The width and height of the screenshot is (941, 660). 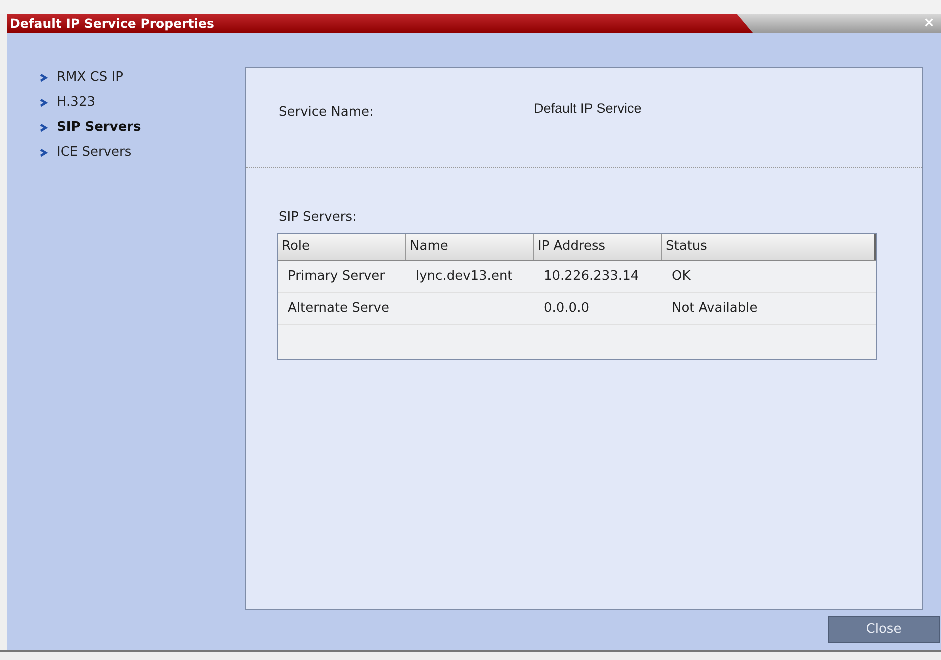 What do you see at coordinates (142, 152) in the screenshot?
I see `sidebar-item: ICE Servers` at bounding box center [142, 152].